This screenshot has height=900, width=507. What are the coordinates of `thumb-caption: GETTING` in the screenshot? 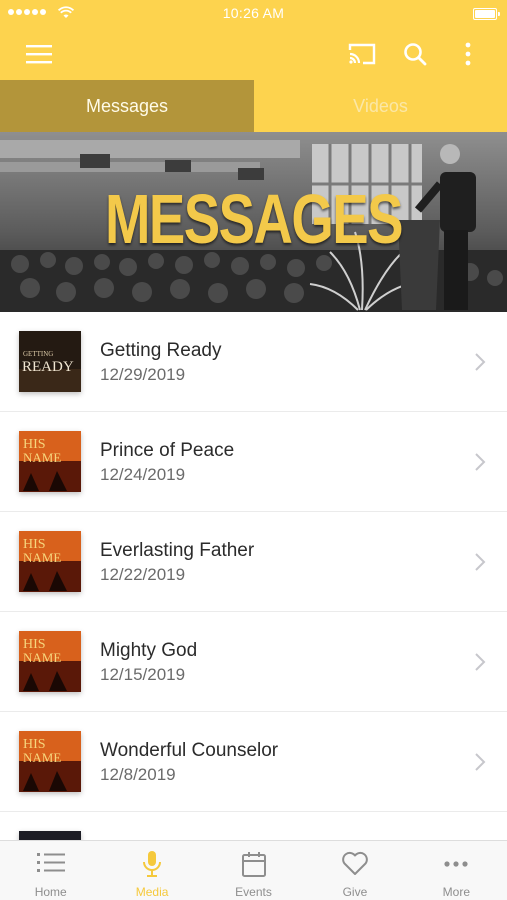 It's located at (38, 354).